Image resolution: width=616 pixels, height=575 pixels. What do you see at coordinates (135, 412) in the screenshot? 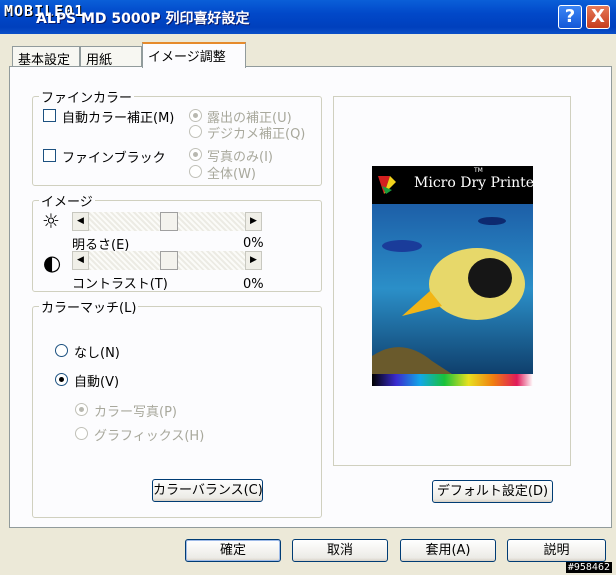
I see `color-photo-label: カラー写真(P)` at bounding box center [135, 412].